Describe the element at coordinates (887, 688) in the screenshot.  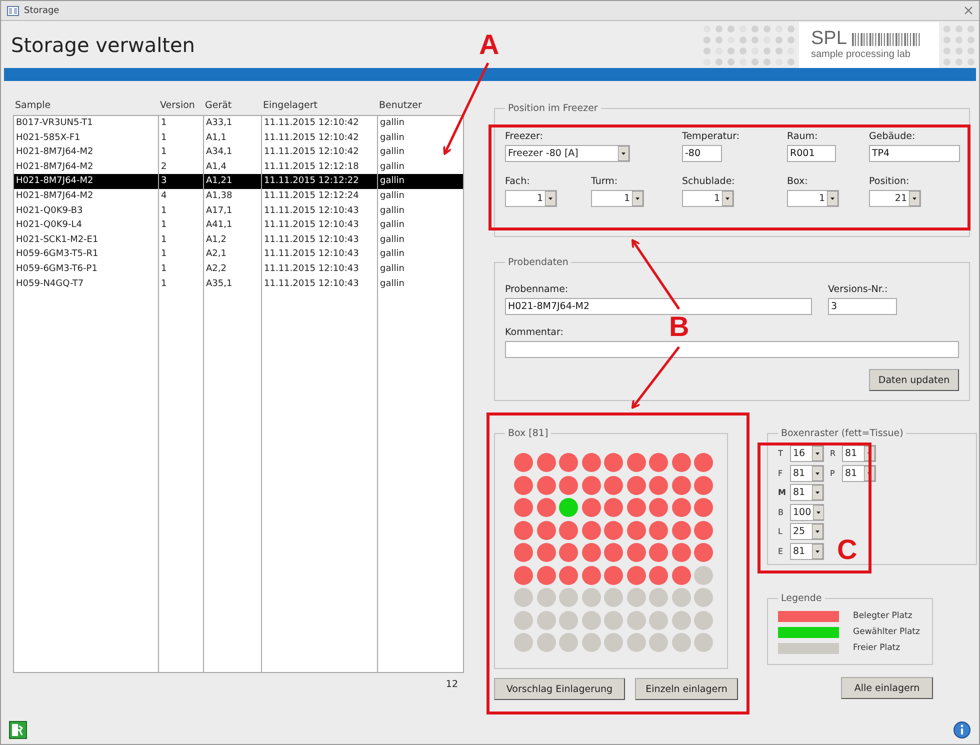
I see `store-all-button: Alle einlagern` at that location.